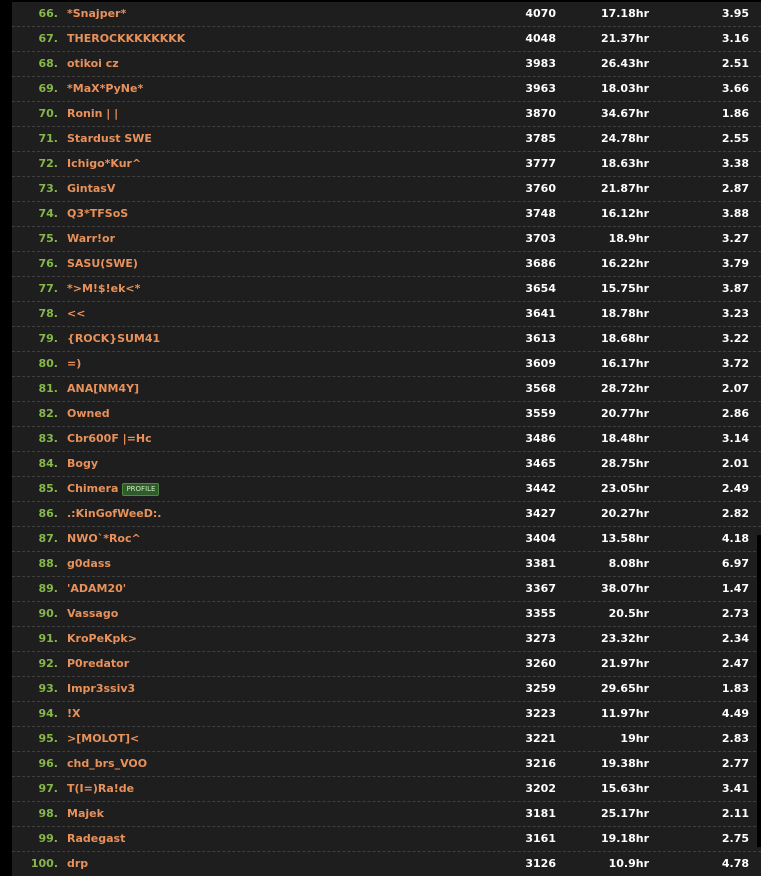 The image size is (761, 876). Describe the element at coordinates (386, 514) in the screenshot. I see `player-row: 86. .:KinGofWeeD:. 3427 20.27hr 2.82` at that location.